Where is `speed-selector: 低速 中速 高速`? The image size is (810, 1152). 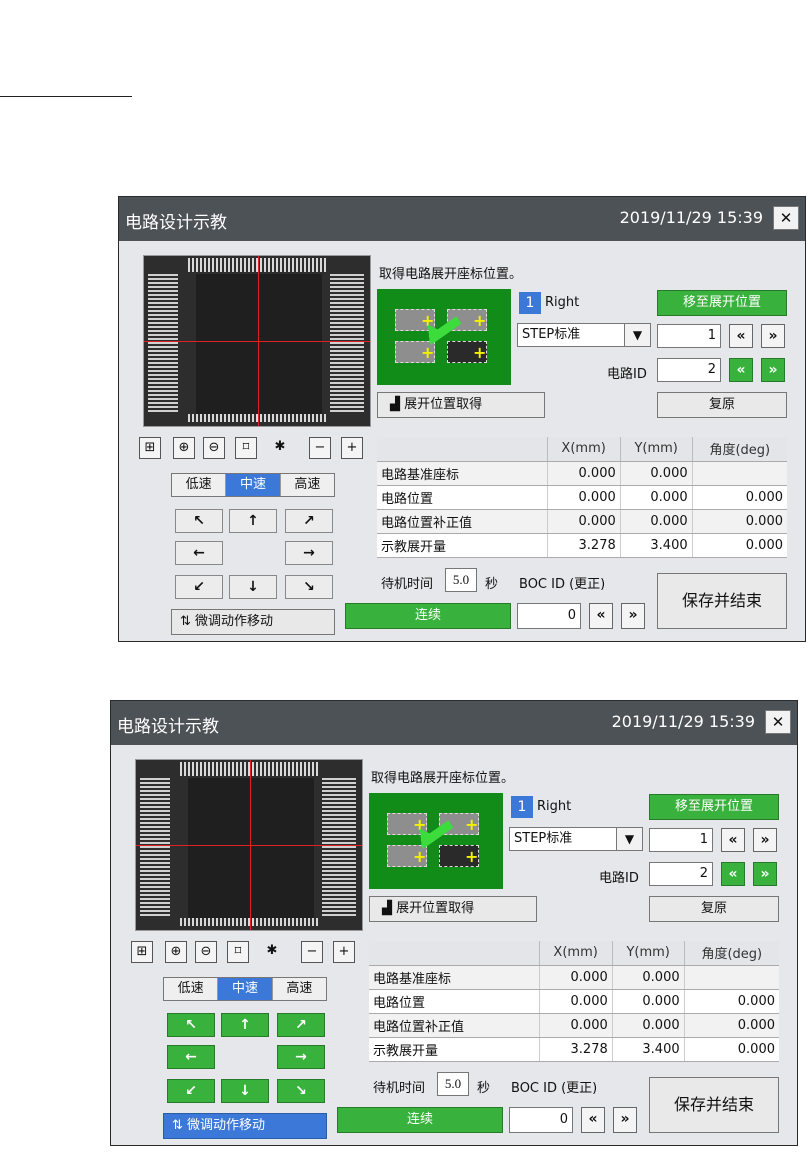
speed-selector: 低速 中速 高速 is located at coordinates (253, 485).